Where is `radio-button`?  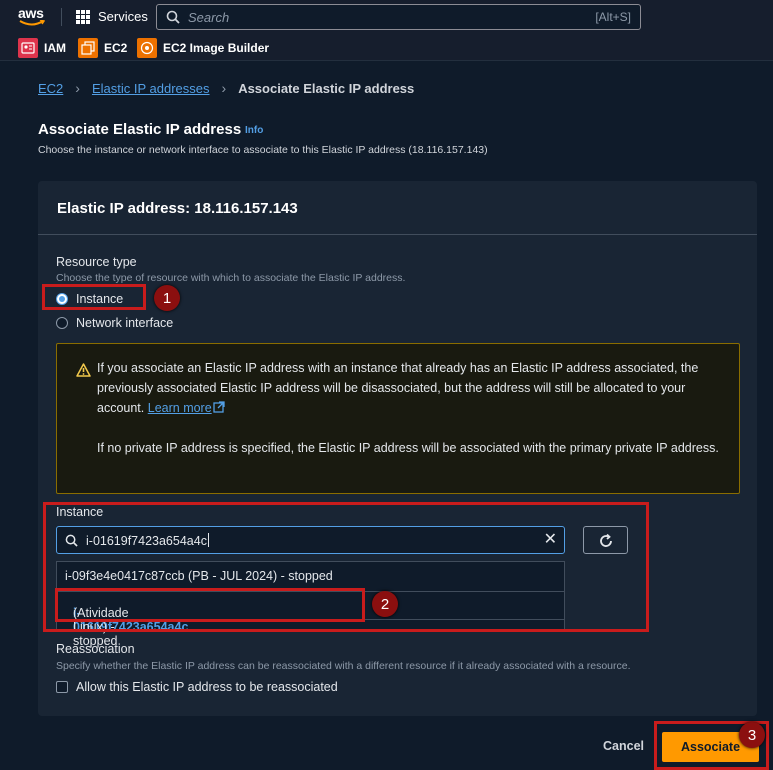 radio-button is located at coordinates (62, 323).